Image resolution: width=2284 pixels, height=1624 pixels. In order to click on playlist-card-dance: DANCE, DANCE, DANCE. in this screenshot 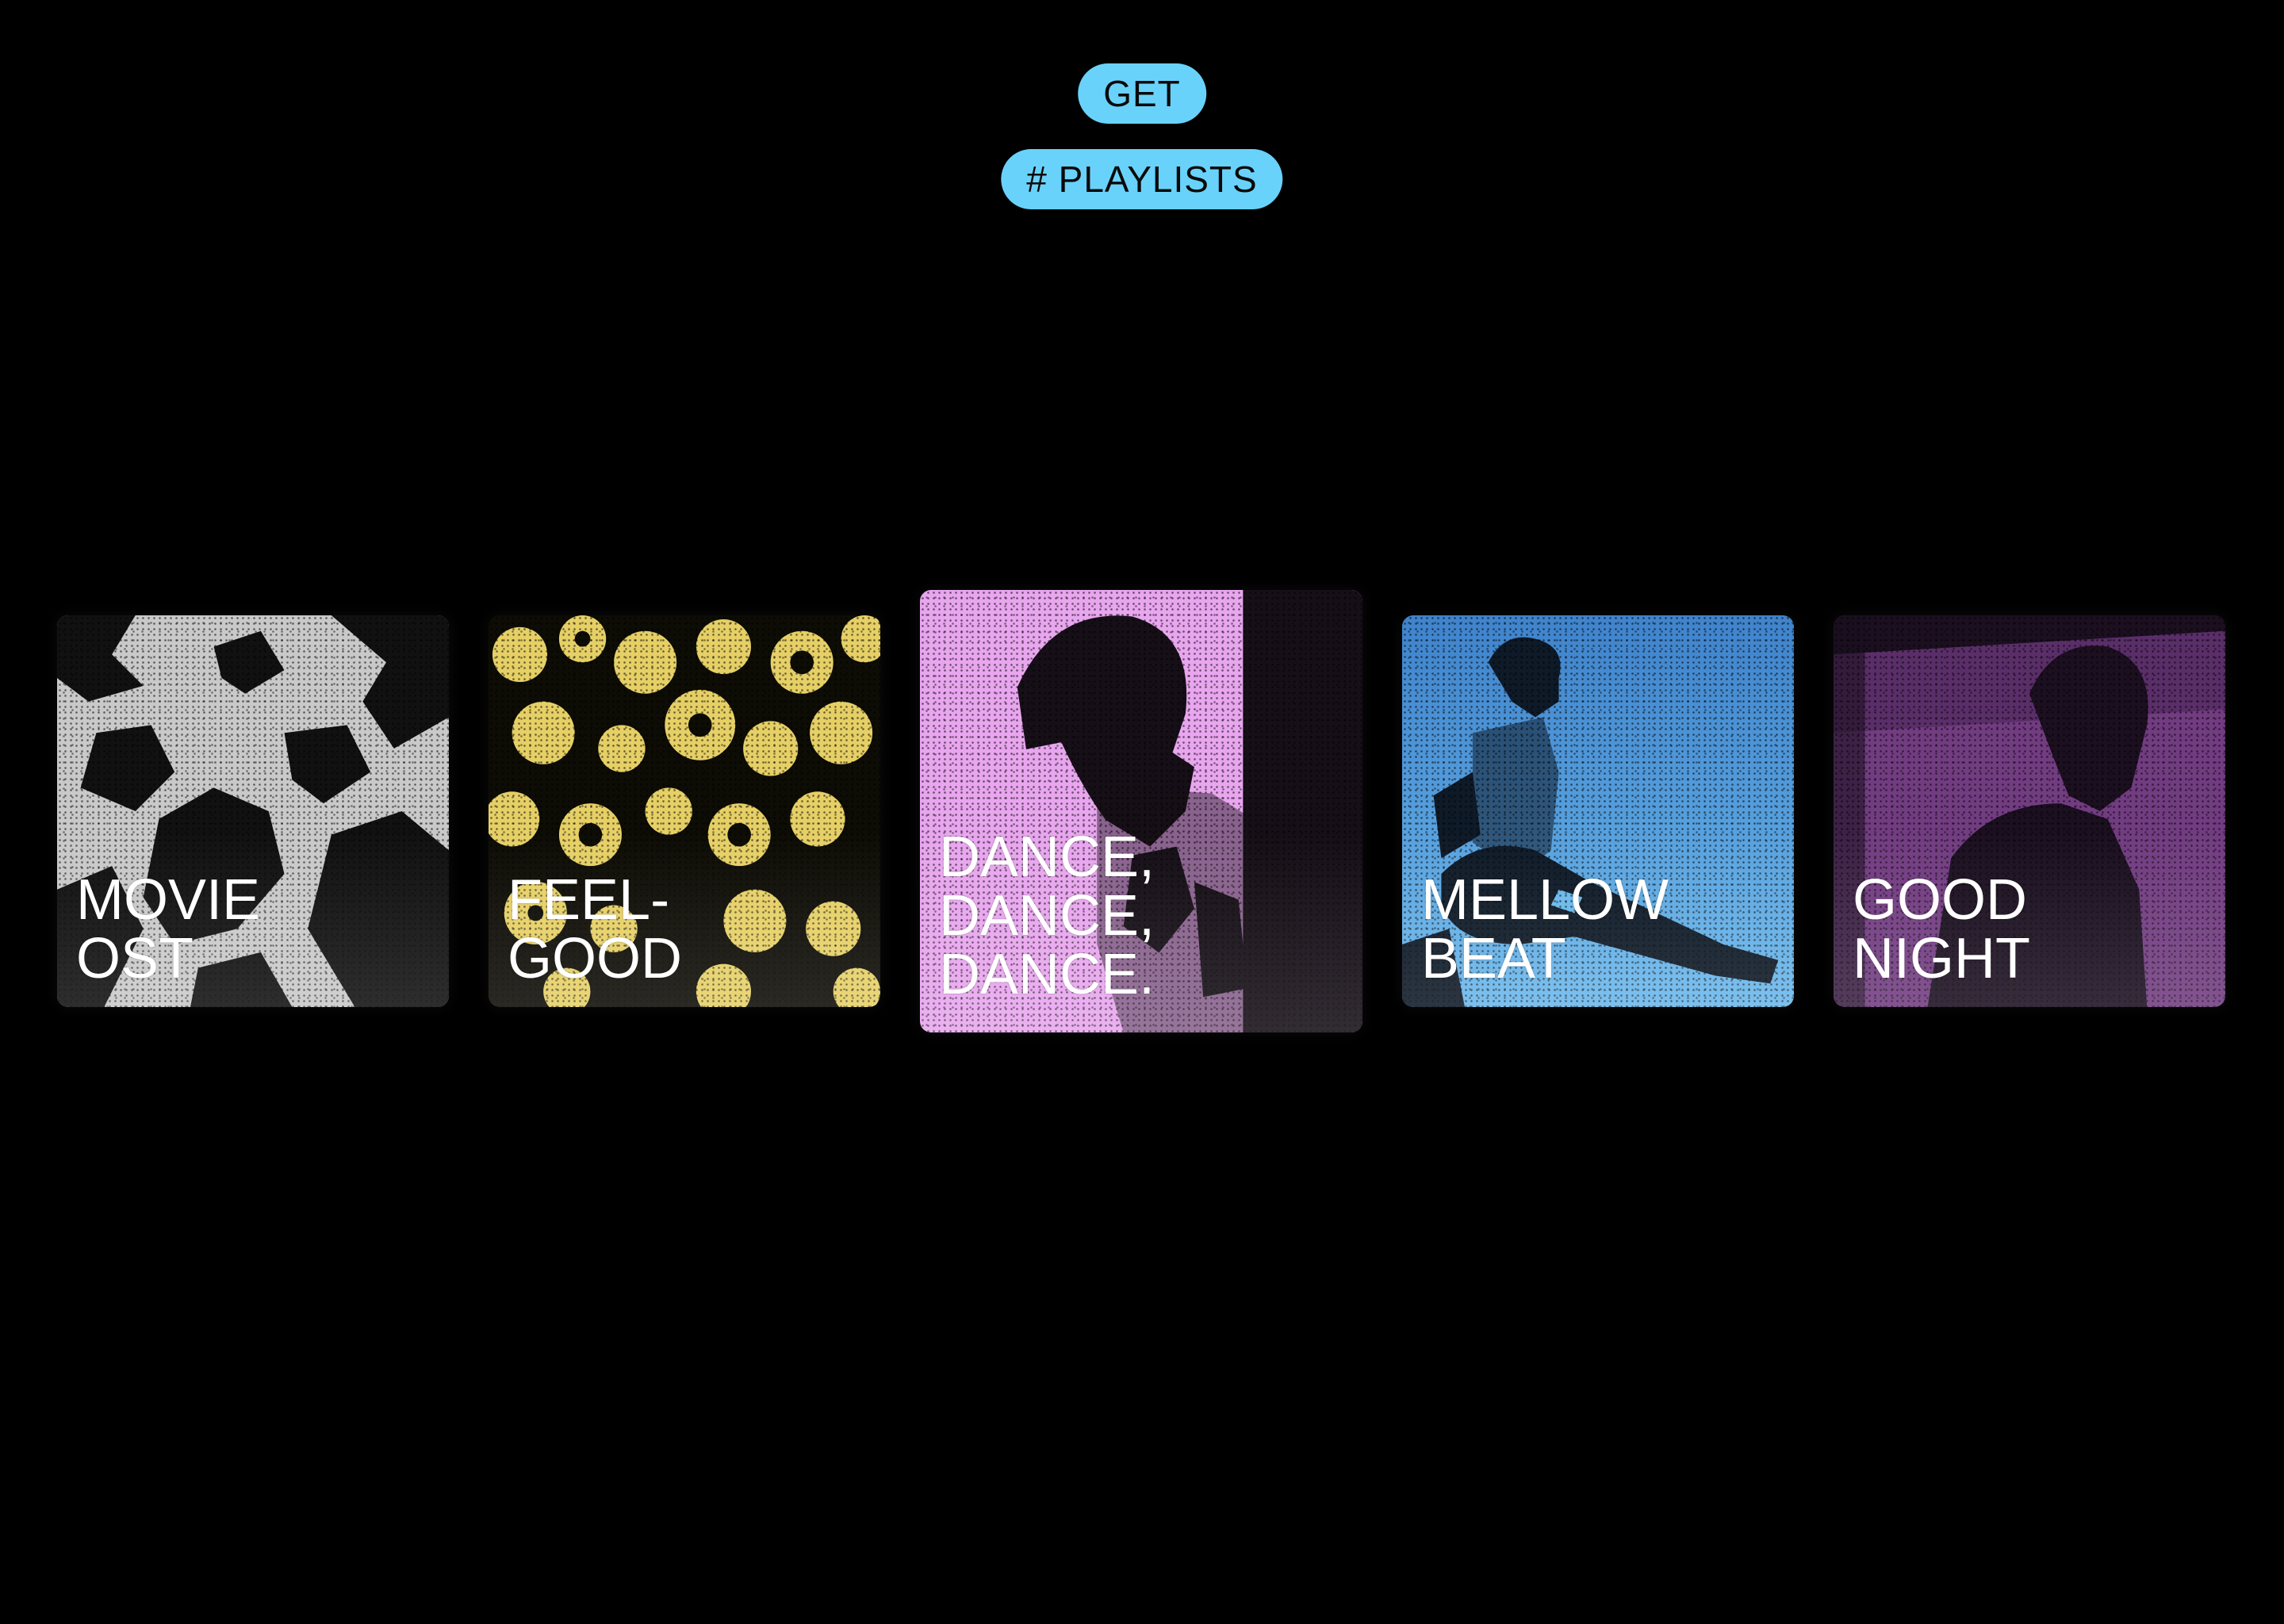, I will do `click(1141, 811)`.